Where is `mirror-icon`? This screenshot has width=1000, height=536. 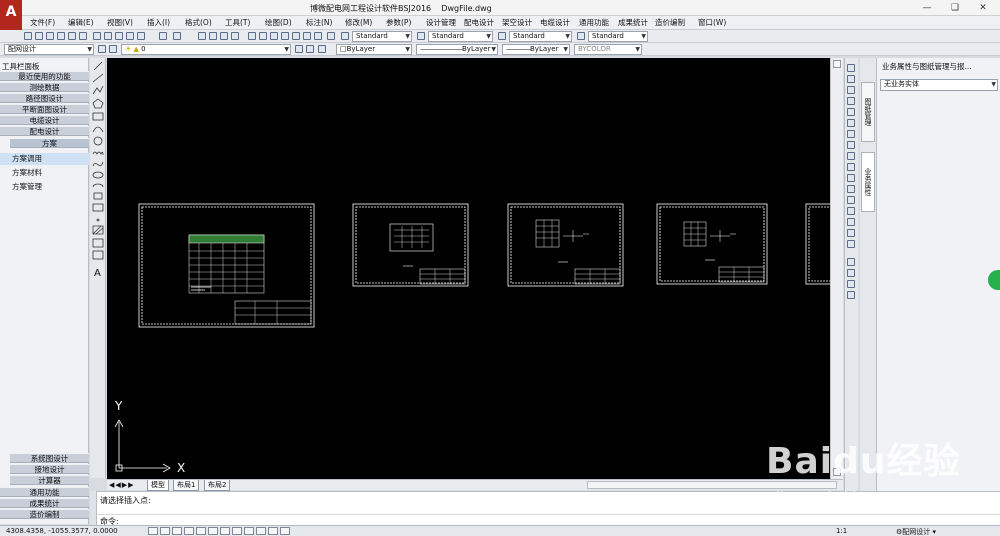 mirror-icon is located at coordinates (851, 90).